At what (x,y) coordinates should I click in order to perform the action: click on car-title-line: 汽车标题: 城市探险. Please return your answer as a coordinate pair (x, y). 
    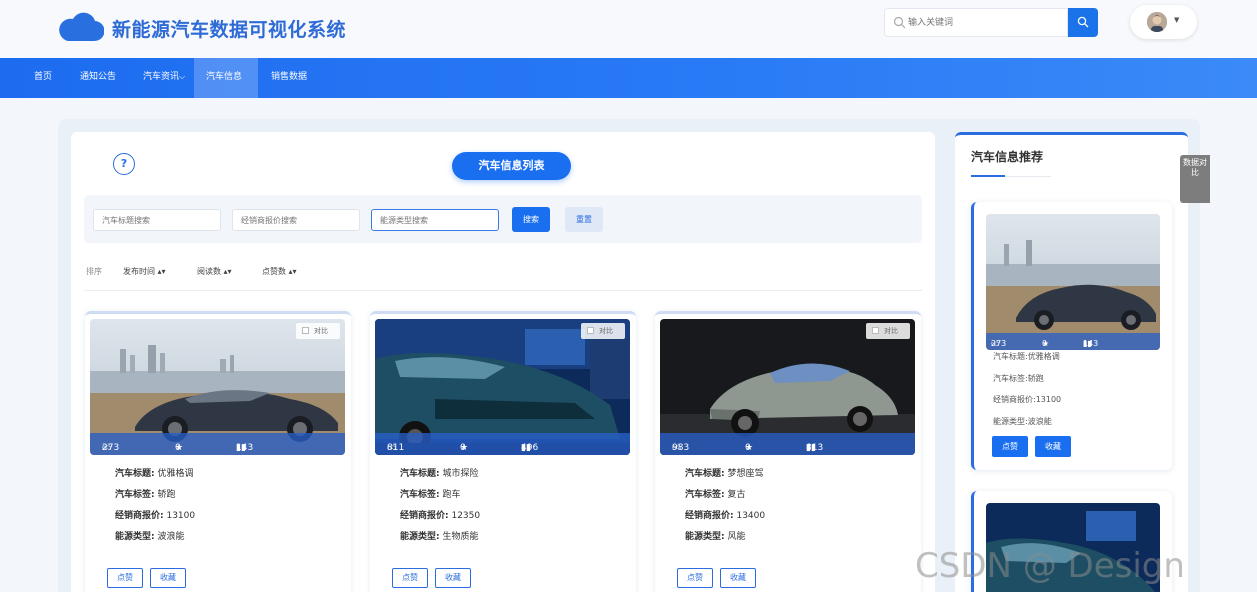
    Looking at the image, I should click on (439, 472).